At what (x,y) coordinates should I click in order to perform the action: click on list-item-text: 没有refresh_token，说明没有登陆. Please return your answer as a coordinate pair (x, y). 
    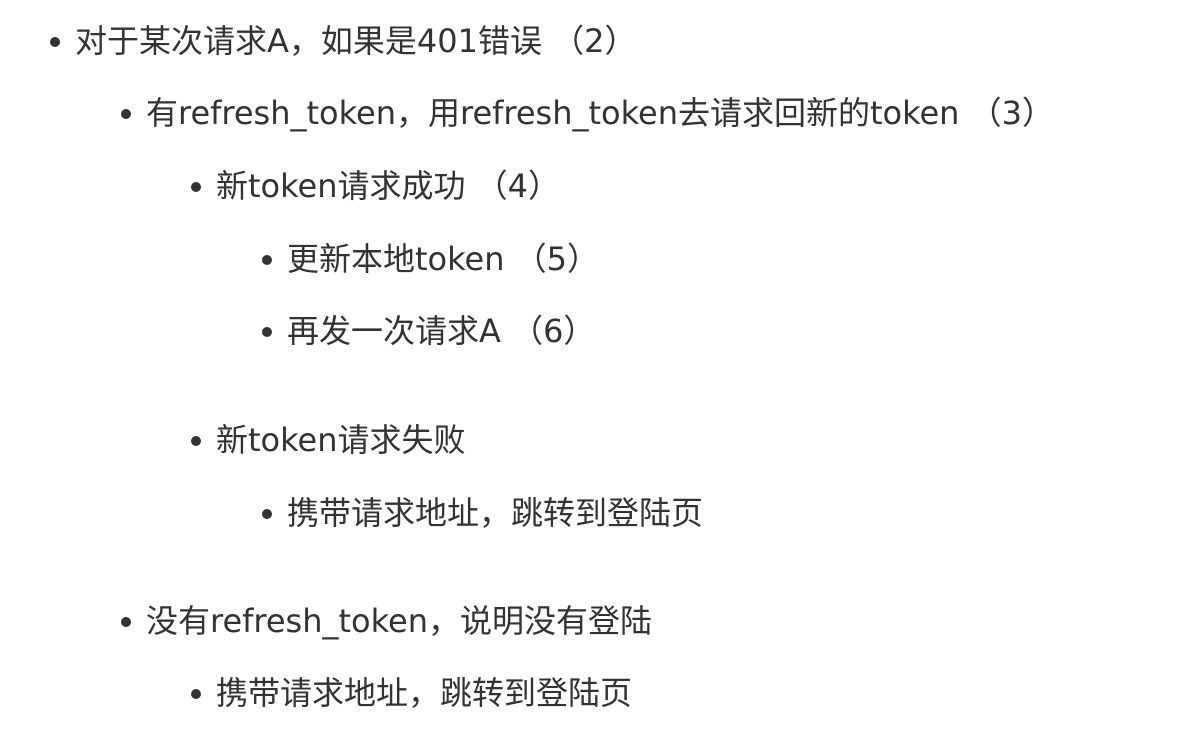
    Looking at the image, I should click on (399, 621).